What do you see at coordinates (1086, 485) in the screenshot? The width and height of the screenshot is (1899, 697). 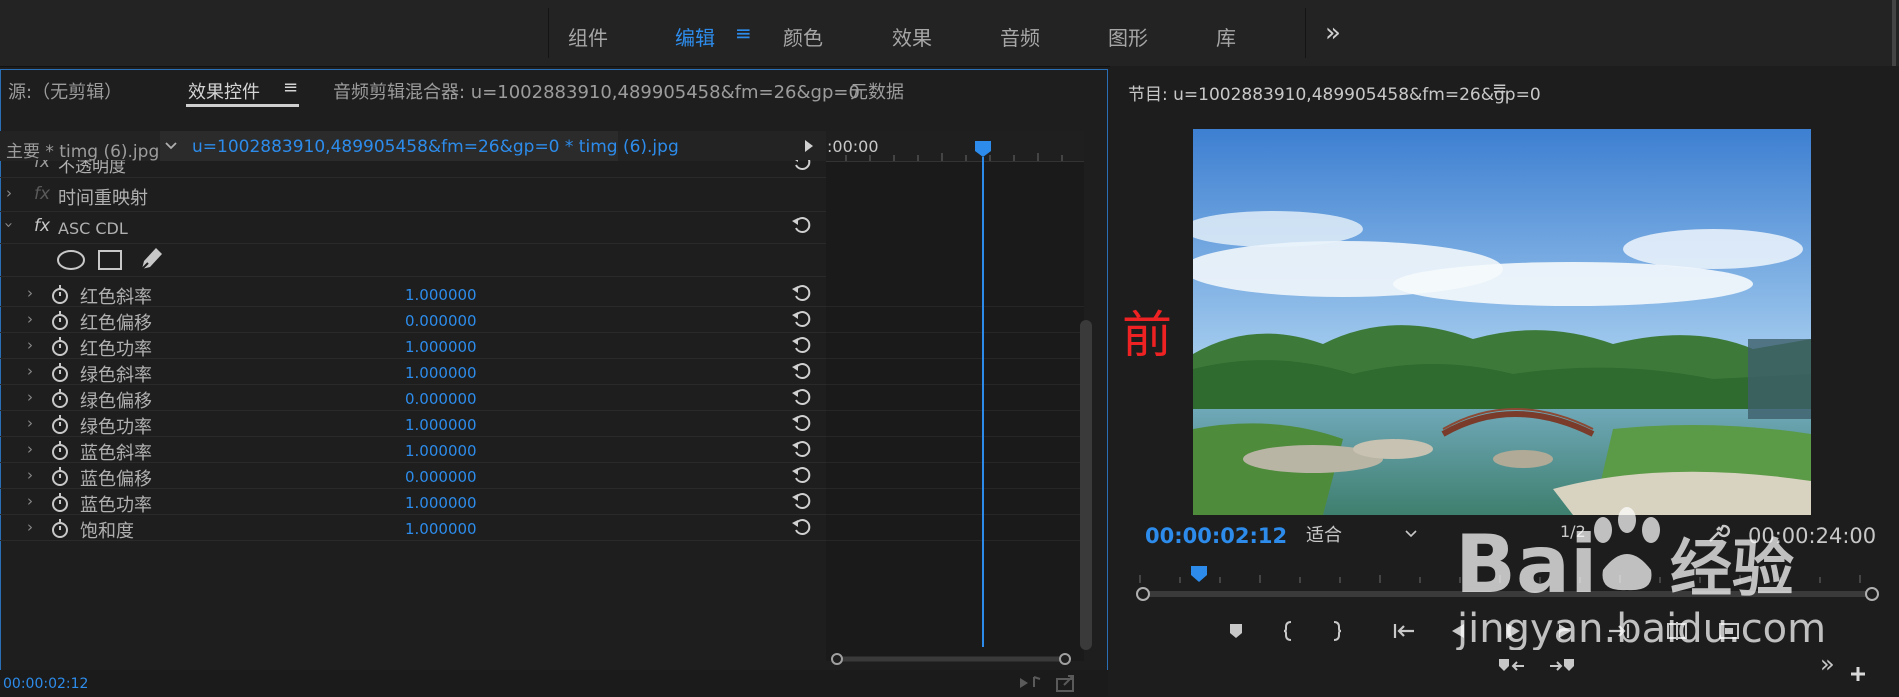 I see `vertical-scrollbar` at bounding box center [1086, 485].